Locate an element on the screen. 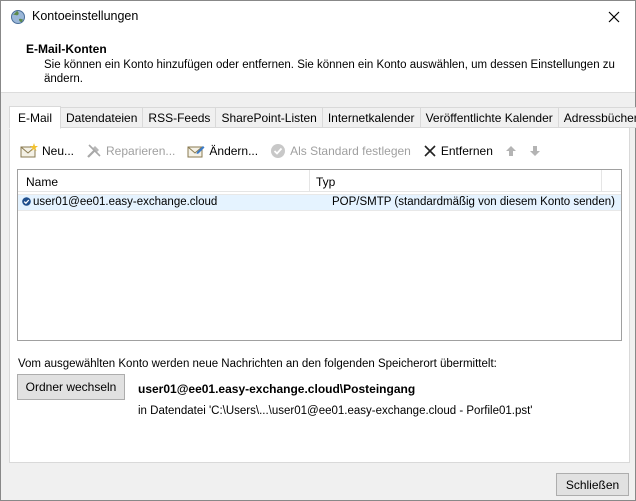 The width and height of the screenshot is (636, 501). list-header: Name Typ is located at coordinates (319, 181).